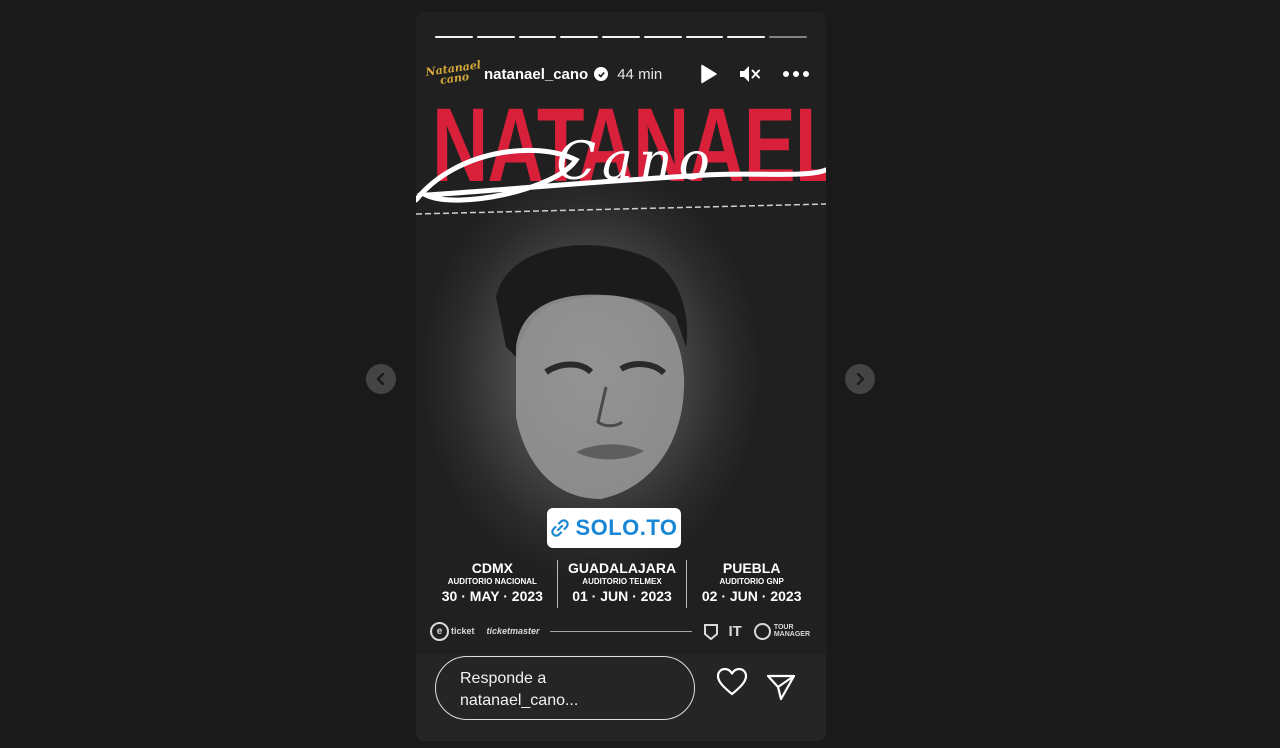 Image resolution: width=1280 pixels, height=748 pixels. Describe the element at coordinates (592, 372) in the screenshot. I see `portrait-photo` at that location.